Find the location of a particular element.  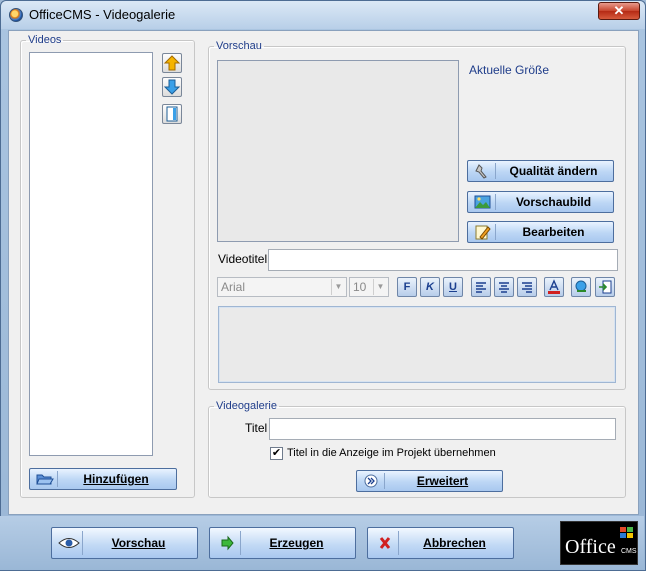

windows-flag-icon is located at coordinates (626, 532).